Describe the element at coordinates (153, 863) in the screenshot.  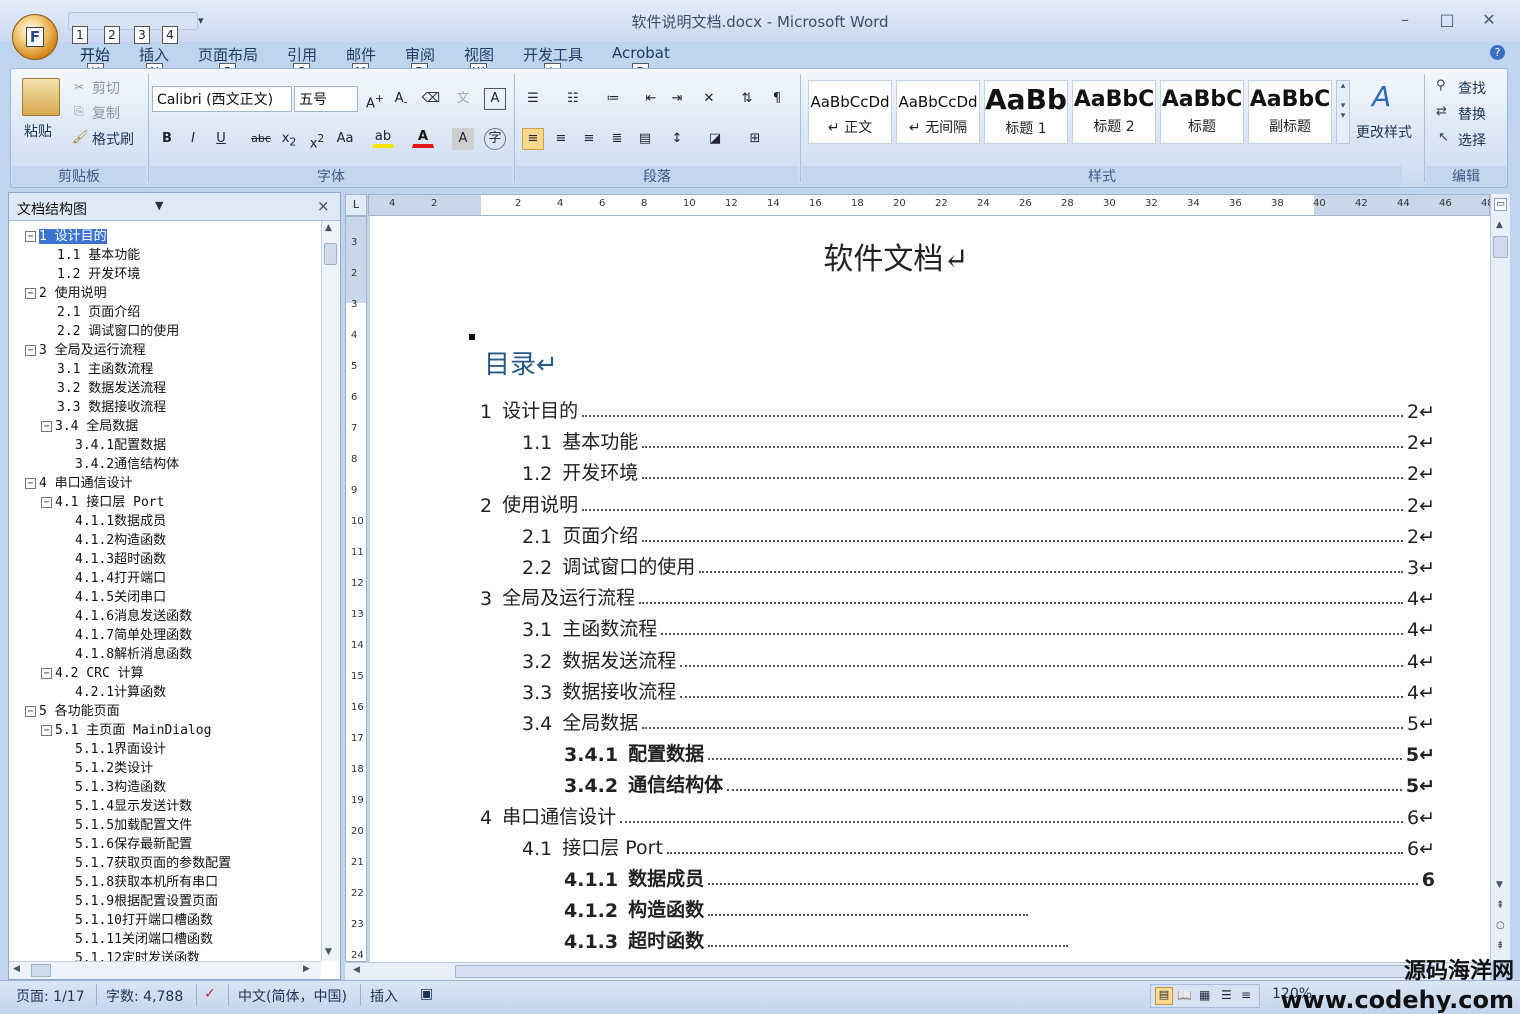
I see `nav-tree-item: 5.1.7获取页面的参数配置` at that location.